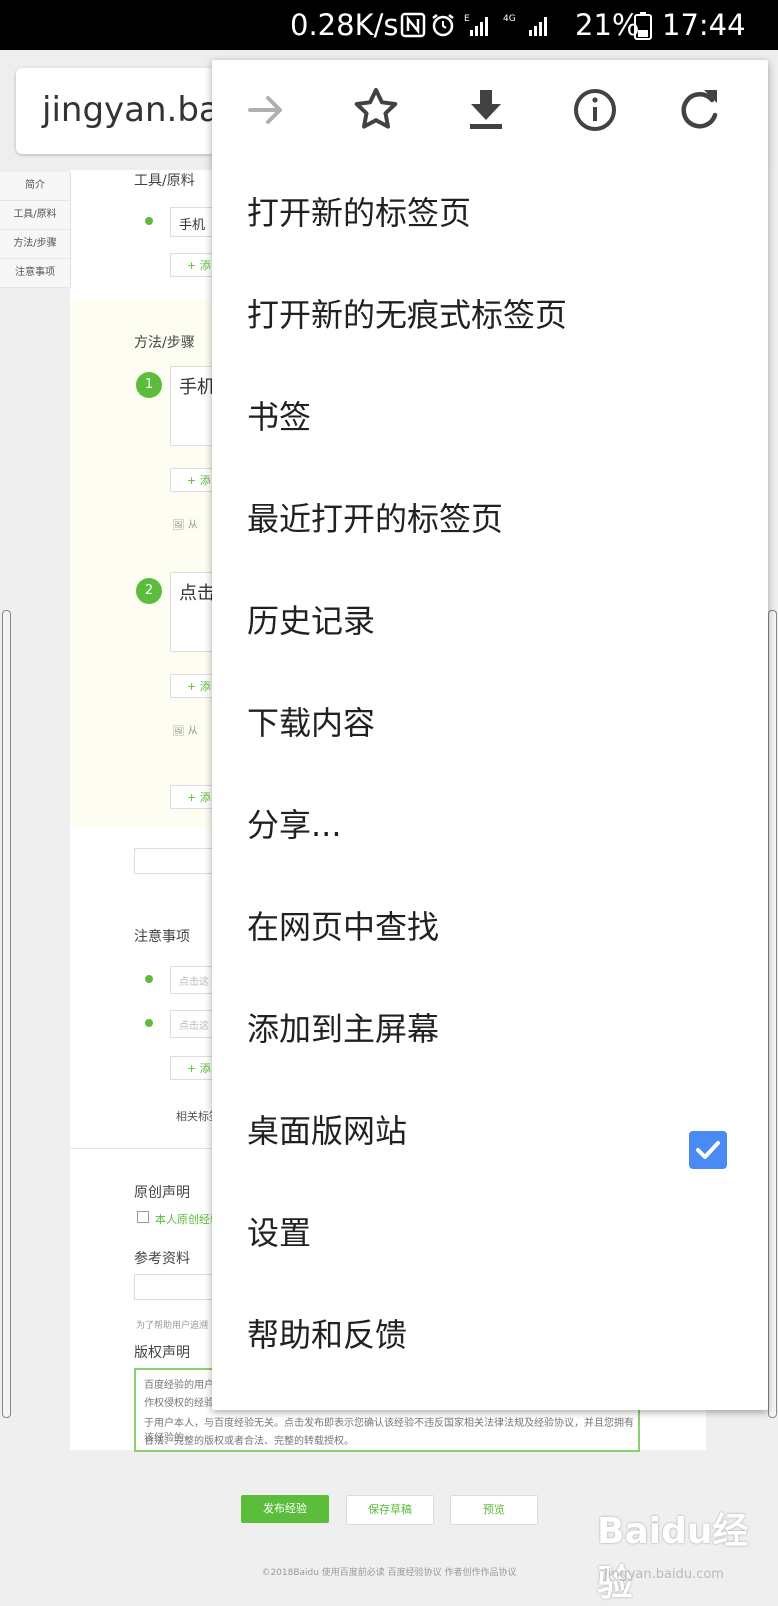 This screenshot has width=778, height=1606. What do you see at coordinates (192, 731) in the screenshot?
I see `image-upload-label-2: 从` at bounding box center [192, 731].